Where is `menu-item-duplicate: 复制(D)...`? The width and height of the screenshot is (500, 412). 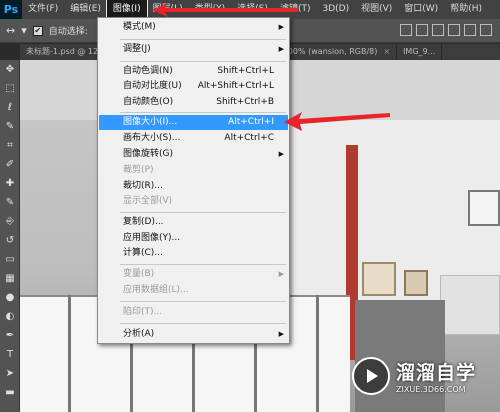 menu-item-duplicate: 复制(D)... is located at coordinates (193, 222).